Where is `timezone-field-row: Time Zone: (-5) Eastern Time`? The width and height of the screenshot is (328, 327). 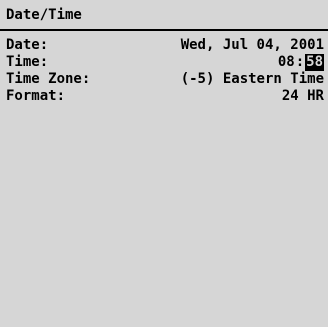 timezone-field-row: Time Zone: (-5) Eastern Time is located at coordinates (165, 79).